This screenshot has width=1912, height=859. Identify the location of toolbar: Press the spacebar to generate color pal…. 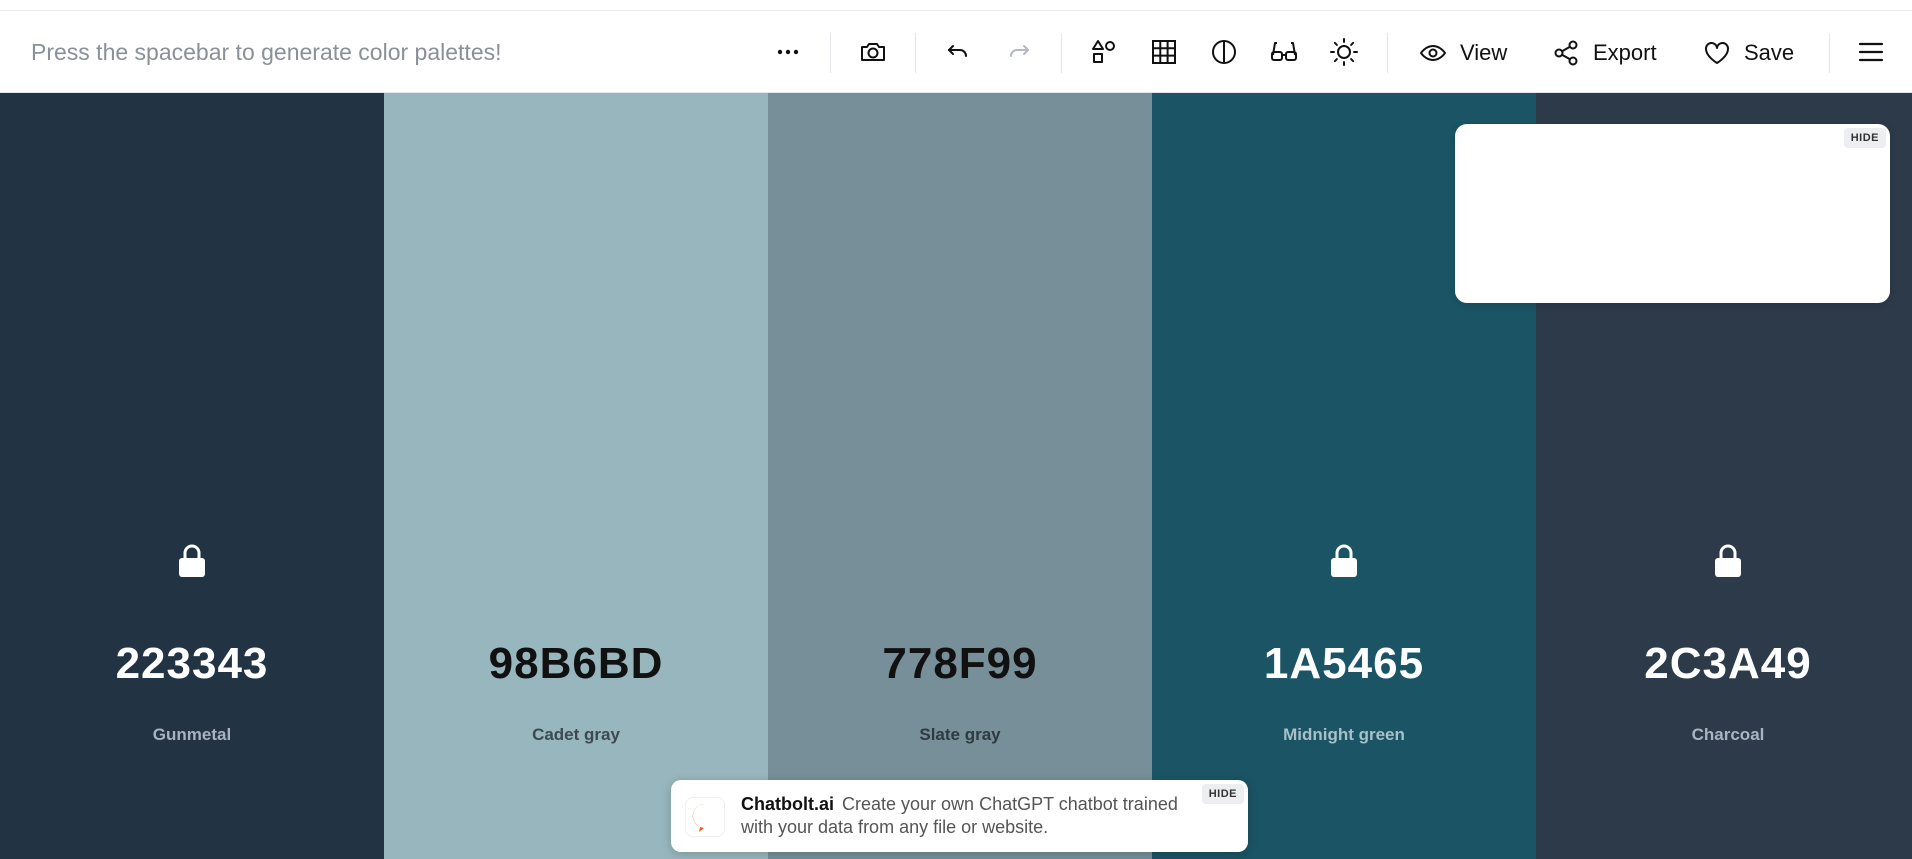
(956, 52).